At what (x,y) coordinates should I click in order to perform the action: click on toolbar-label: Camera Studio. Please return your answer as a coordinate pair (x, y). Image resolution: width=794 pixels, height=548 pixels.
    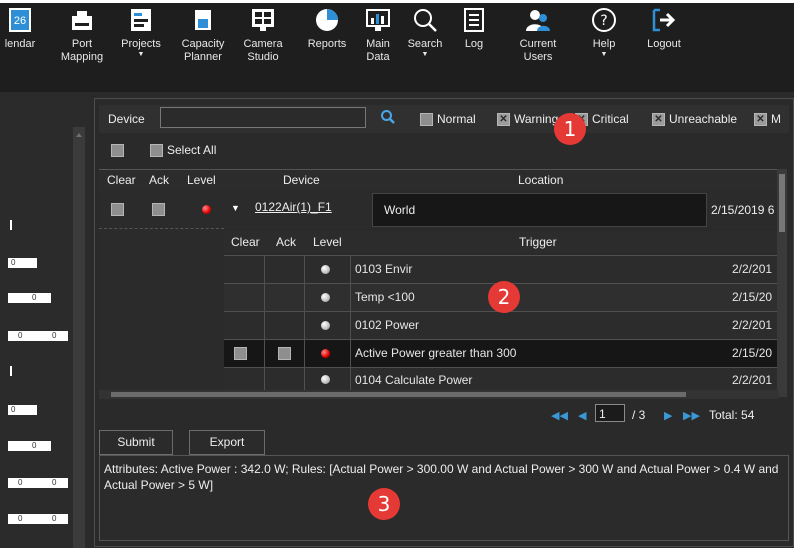
    Looking at the image, I should click on (263, 50).